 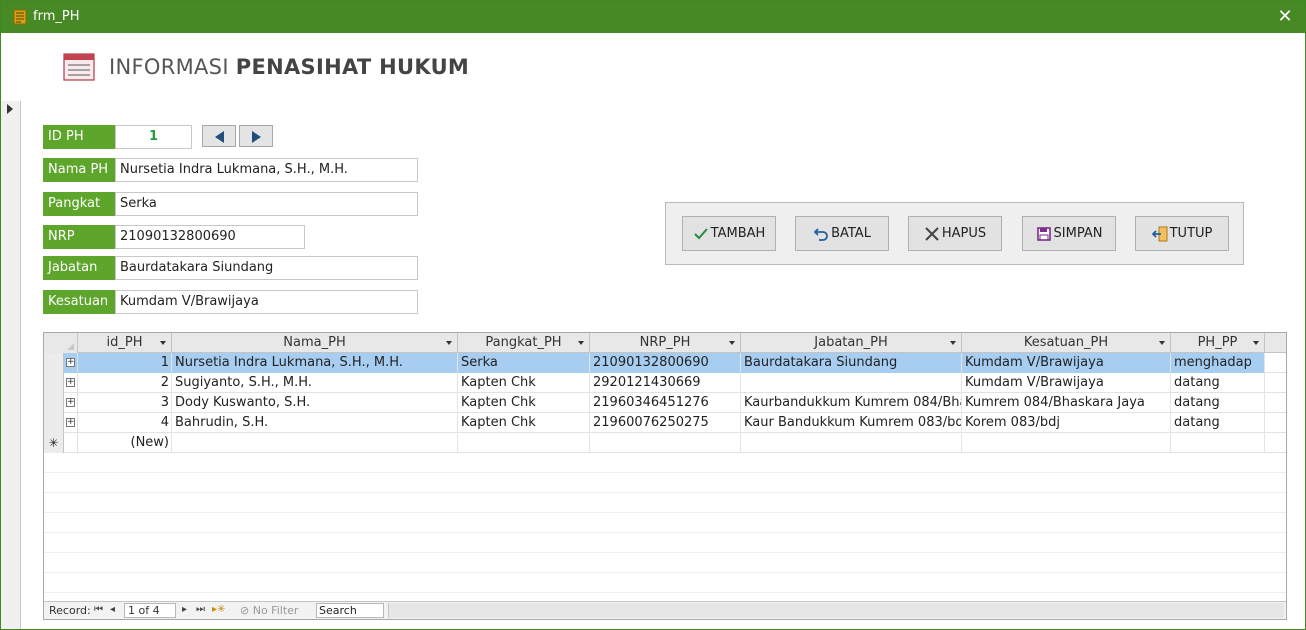 What do you see at coordinates (851, 423) in the screenshot?
I see `cell-jabatan-ph: Kaur Bandukkum Kumrem 083/bdj` at bounding box center [851, 423].